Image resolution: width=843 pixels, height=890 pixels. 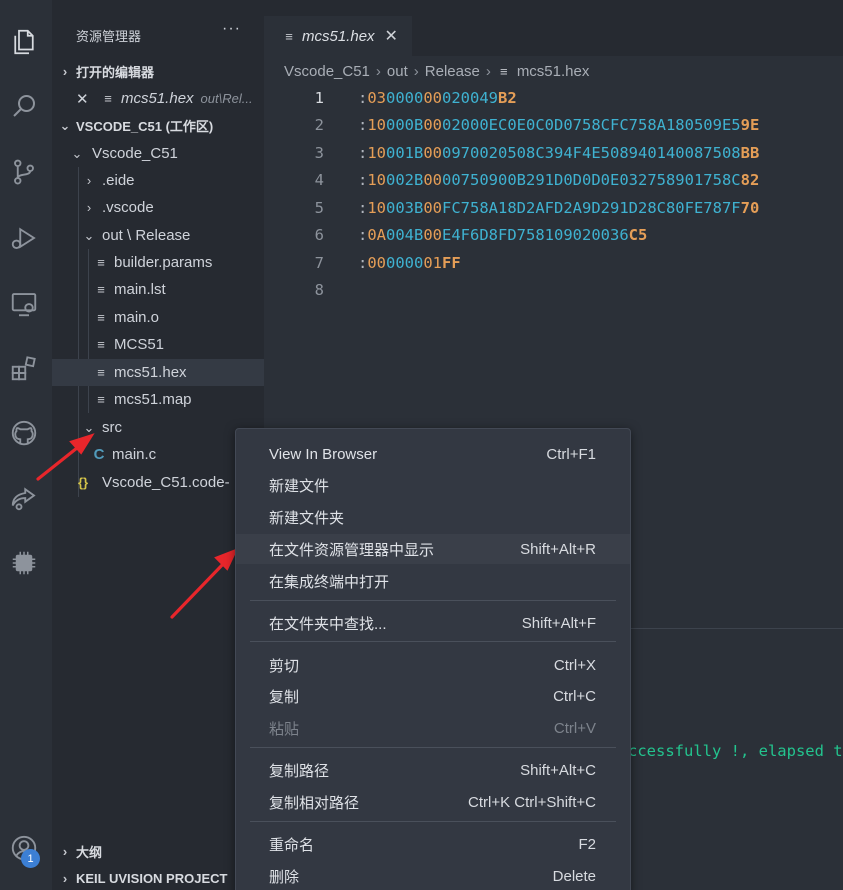 I want to click on activity-bar: 1, so click(x=26, y=445).